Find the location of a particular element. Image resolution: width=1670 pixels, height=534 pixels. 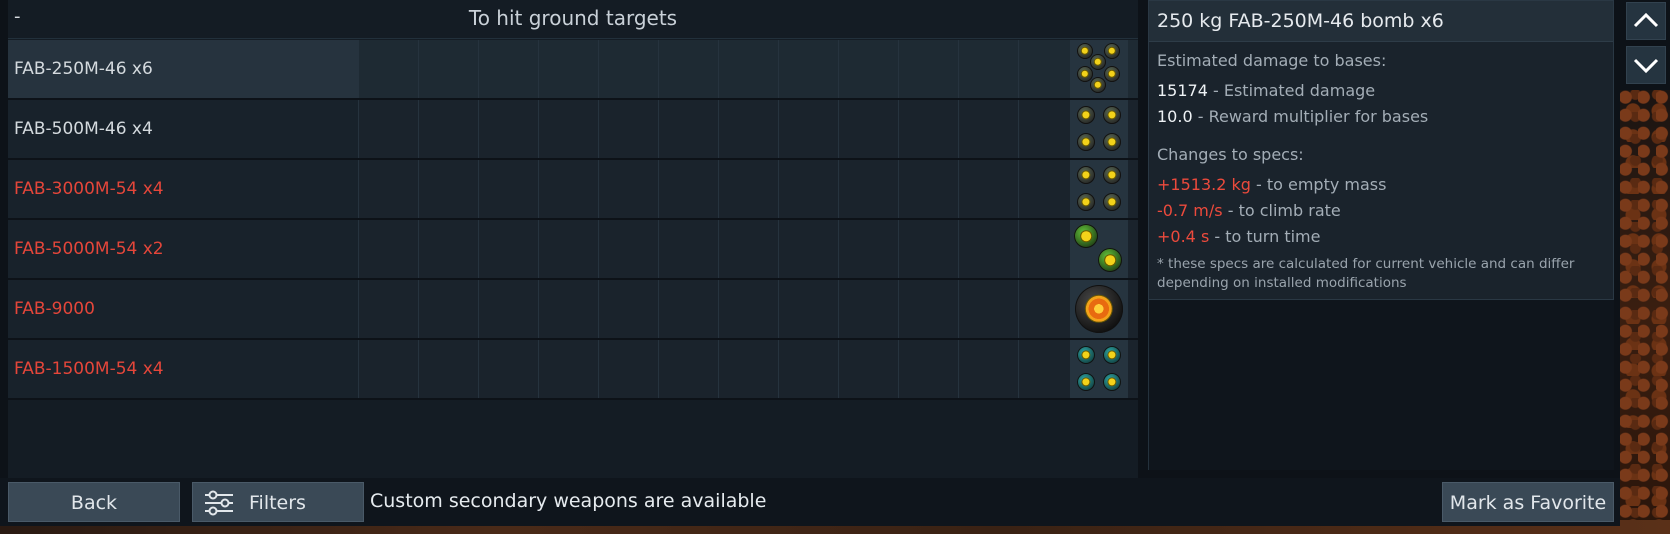

damage-value: 15174 is located at coordinates (1182, 90).